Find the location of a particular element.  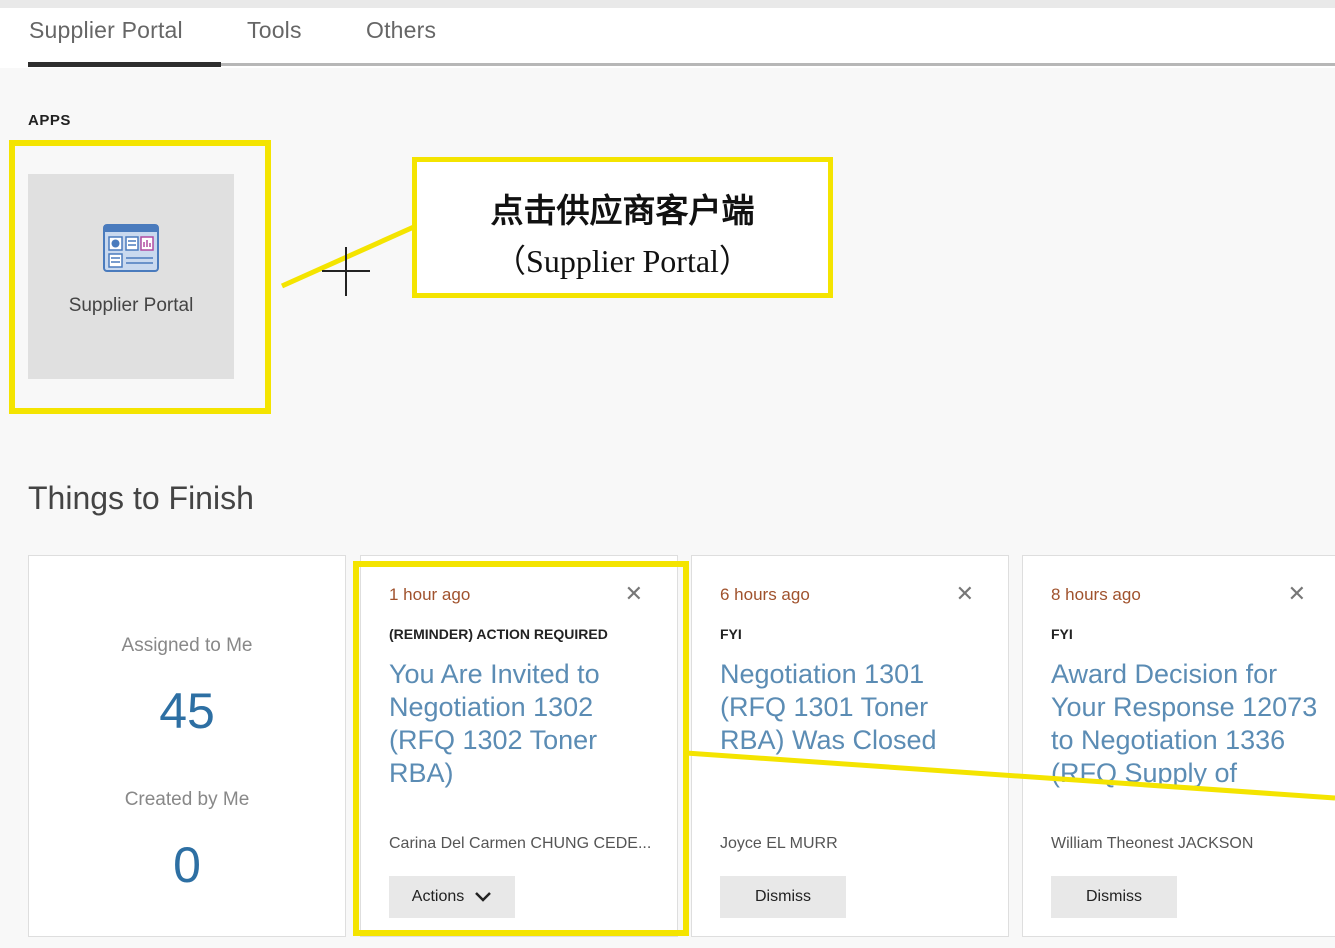

notification-connector-line is located at coordinates (1010, 775).